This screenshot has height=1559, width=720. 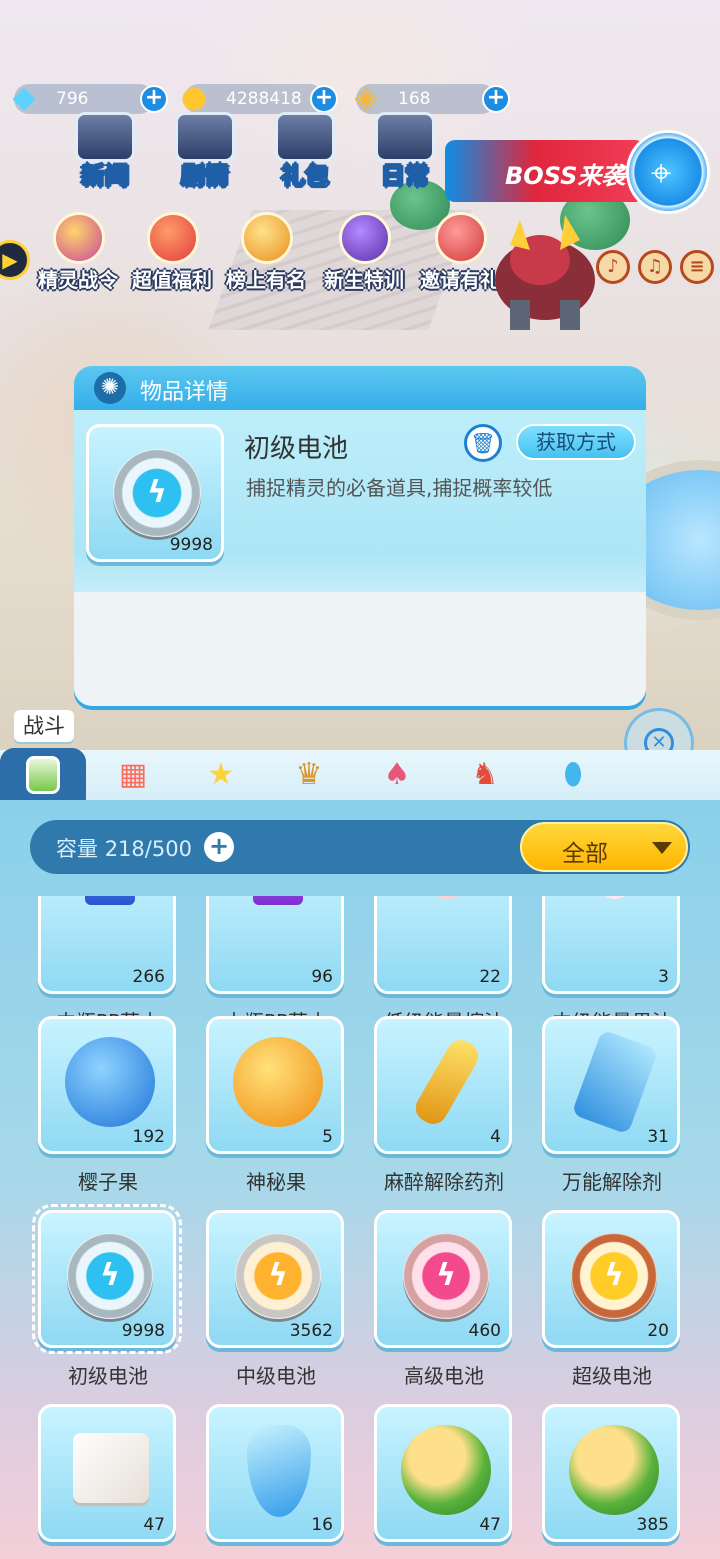 I want to click on item-cell: ϟ 460 高级电池, so click(x=444, y=1300).